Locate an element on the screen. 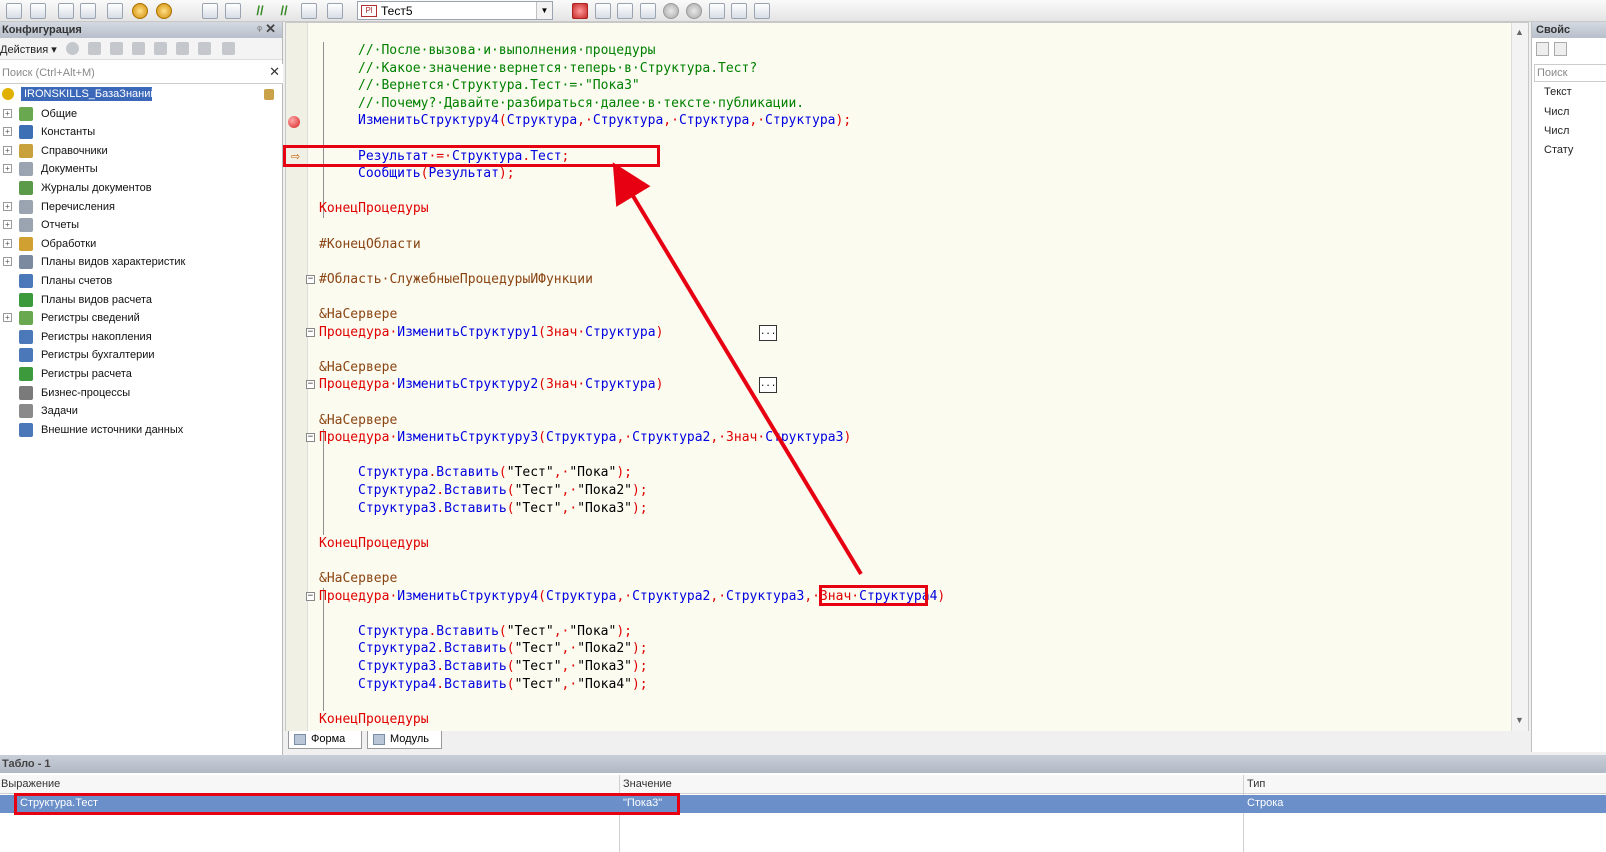  database-icon is located at coordinates (66, 11).